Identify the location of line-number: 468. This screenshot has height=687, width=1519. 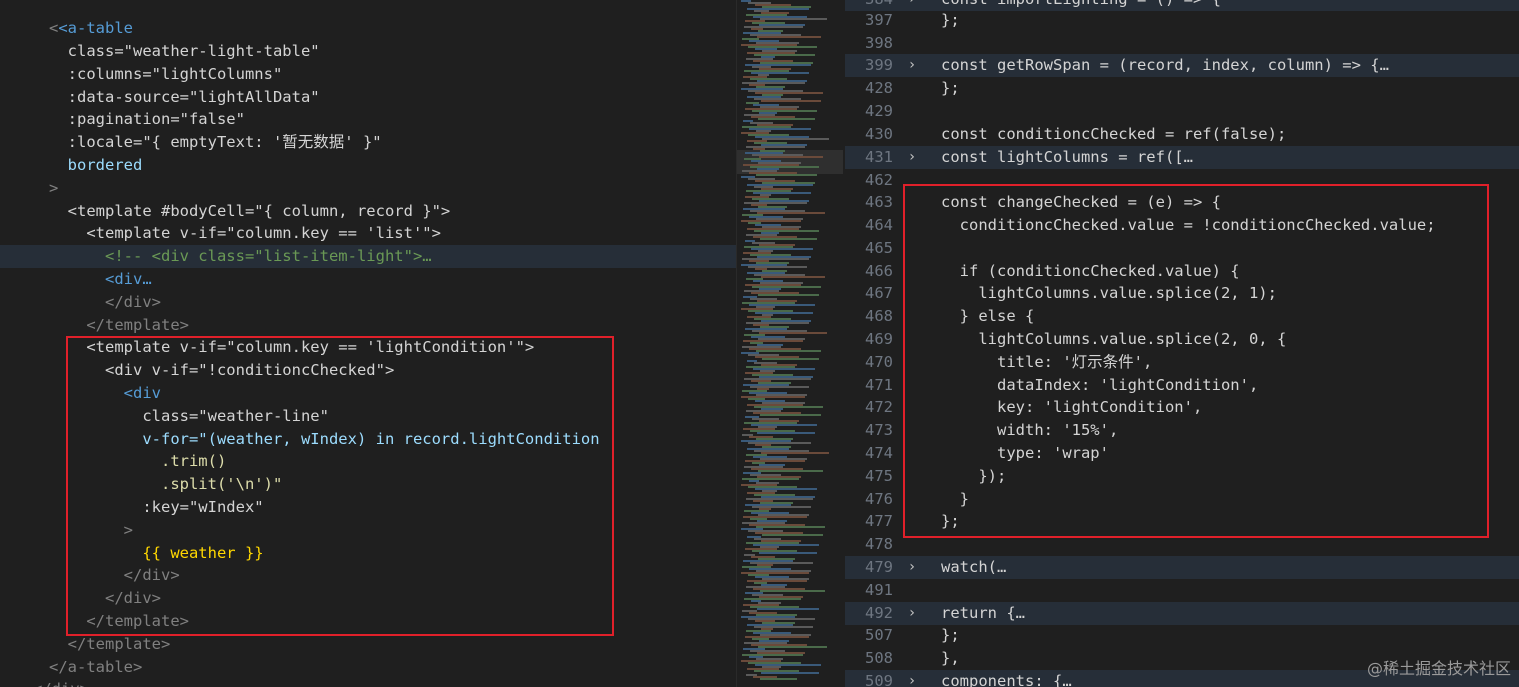
(879, 316).